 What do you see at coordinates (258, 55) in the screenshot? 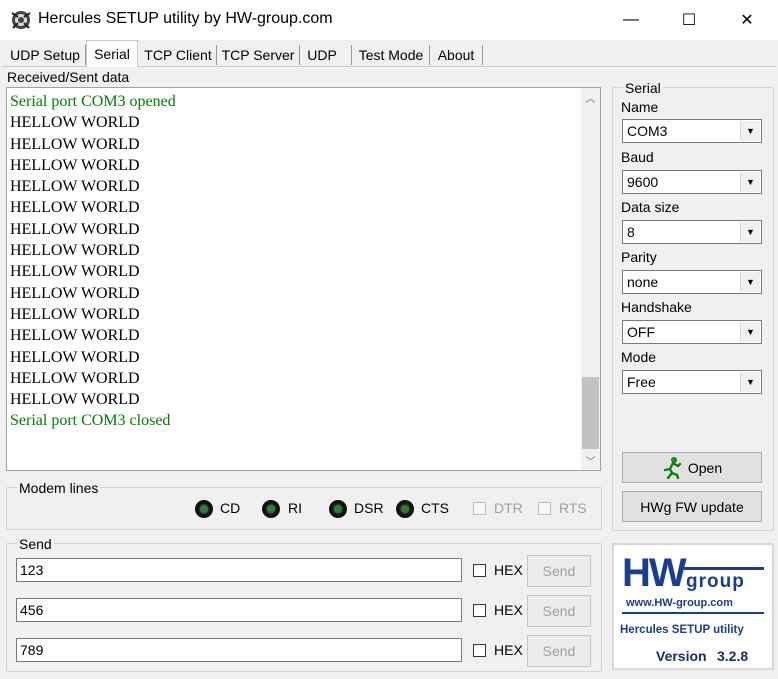
I see `tab-tcp-server: TCP Server` at bounding box center [258, 55].